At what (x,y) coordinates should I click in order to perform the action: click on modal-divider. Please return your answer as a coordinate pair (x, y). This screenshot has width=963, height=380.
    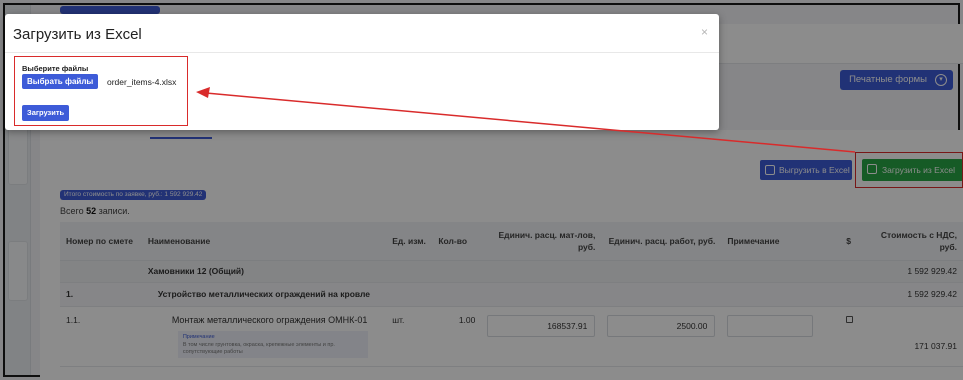
    Looking at the image, I should click on (362, 52).